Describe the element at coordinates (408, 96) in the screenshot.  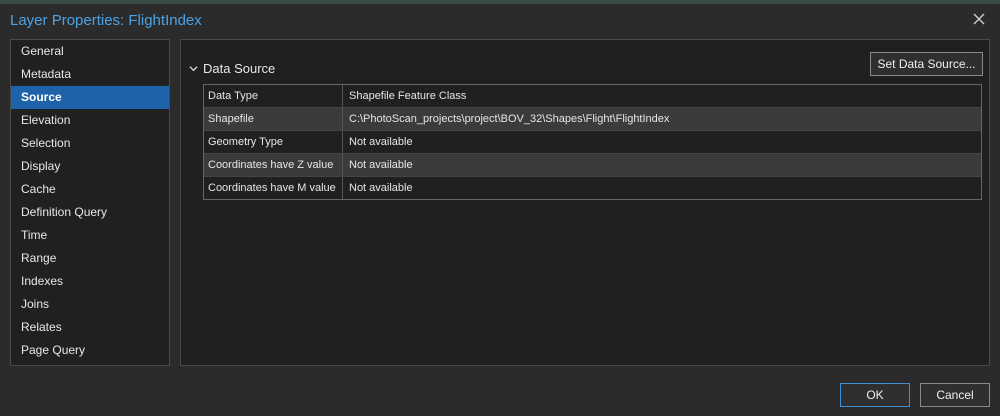
I see `property-value: Shapefile Feature Class` at that location.